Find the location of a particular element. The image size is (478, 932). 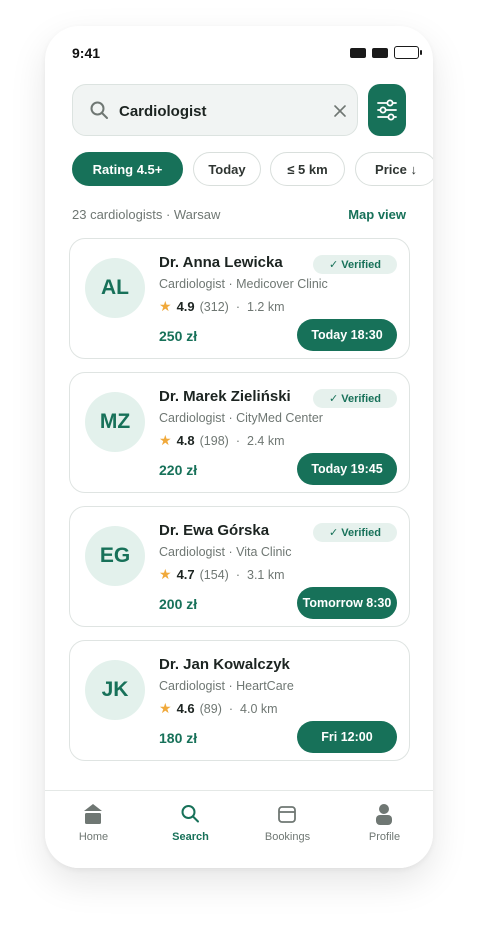

avatar: AL is located at coordinates (115, 288).